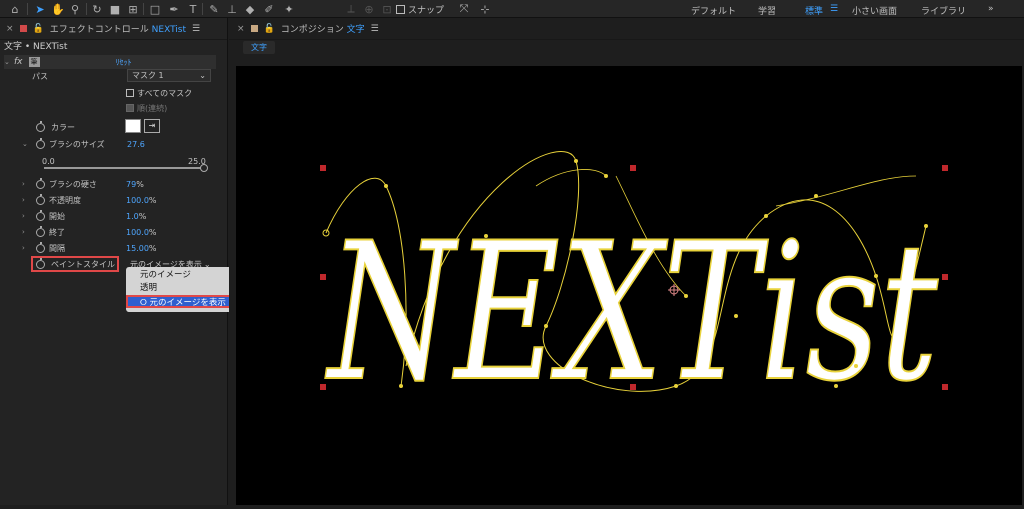 The height and width of the screenshot is (509, 1024). I want to click on effect-controls-tab: × 🔓 エフェクトコントロール NEXTist ☰, so click(113, 29).